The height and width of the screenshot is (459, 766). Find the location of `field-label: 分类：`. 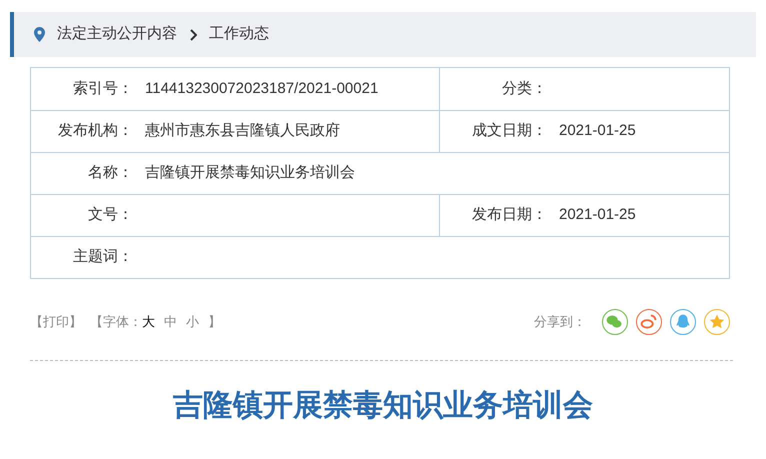

field-label: 分类： is located at coordinates (524, 88).